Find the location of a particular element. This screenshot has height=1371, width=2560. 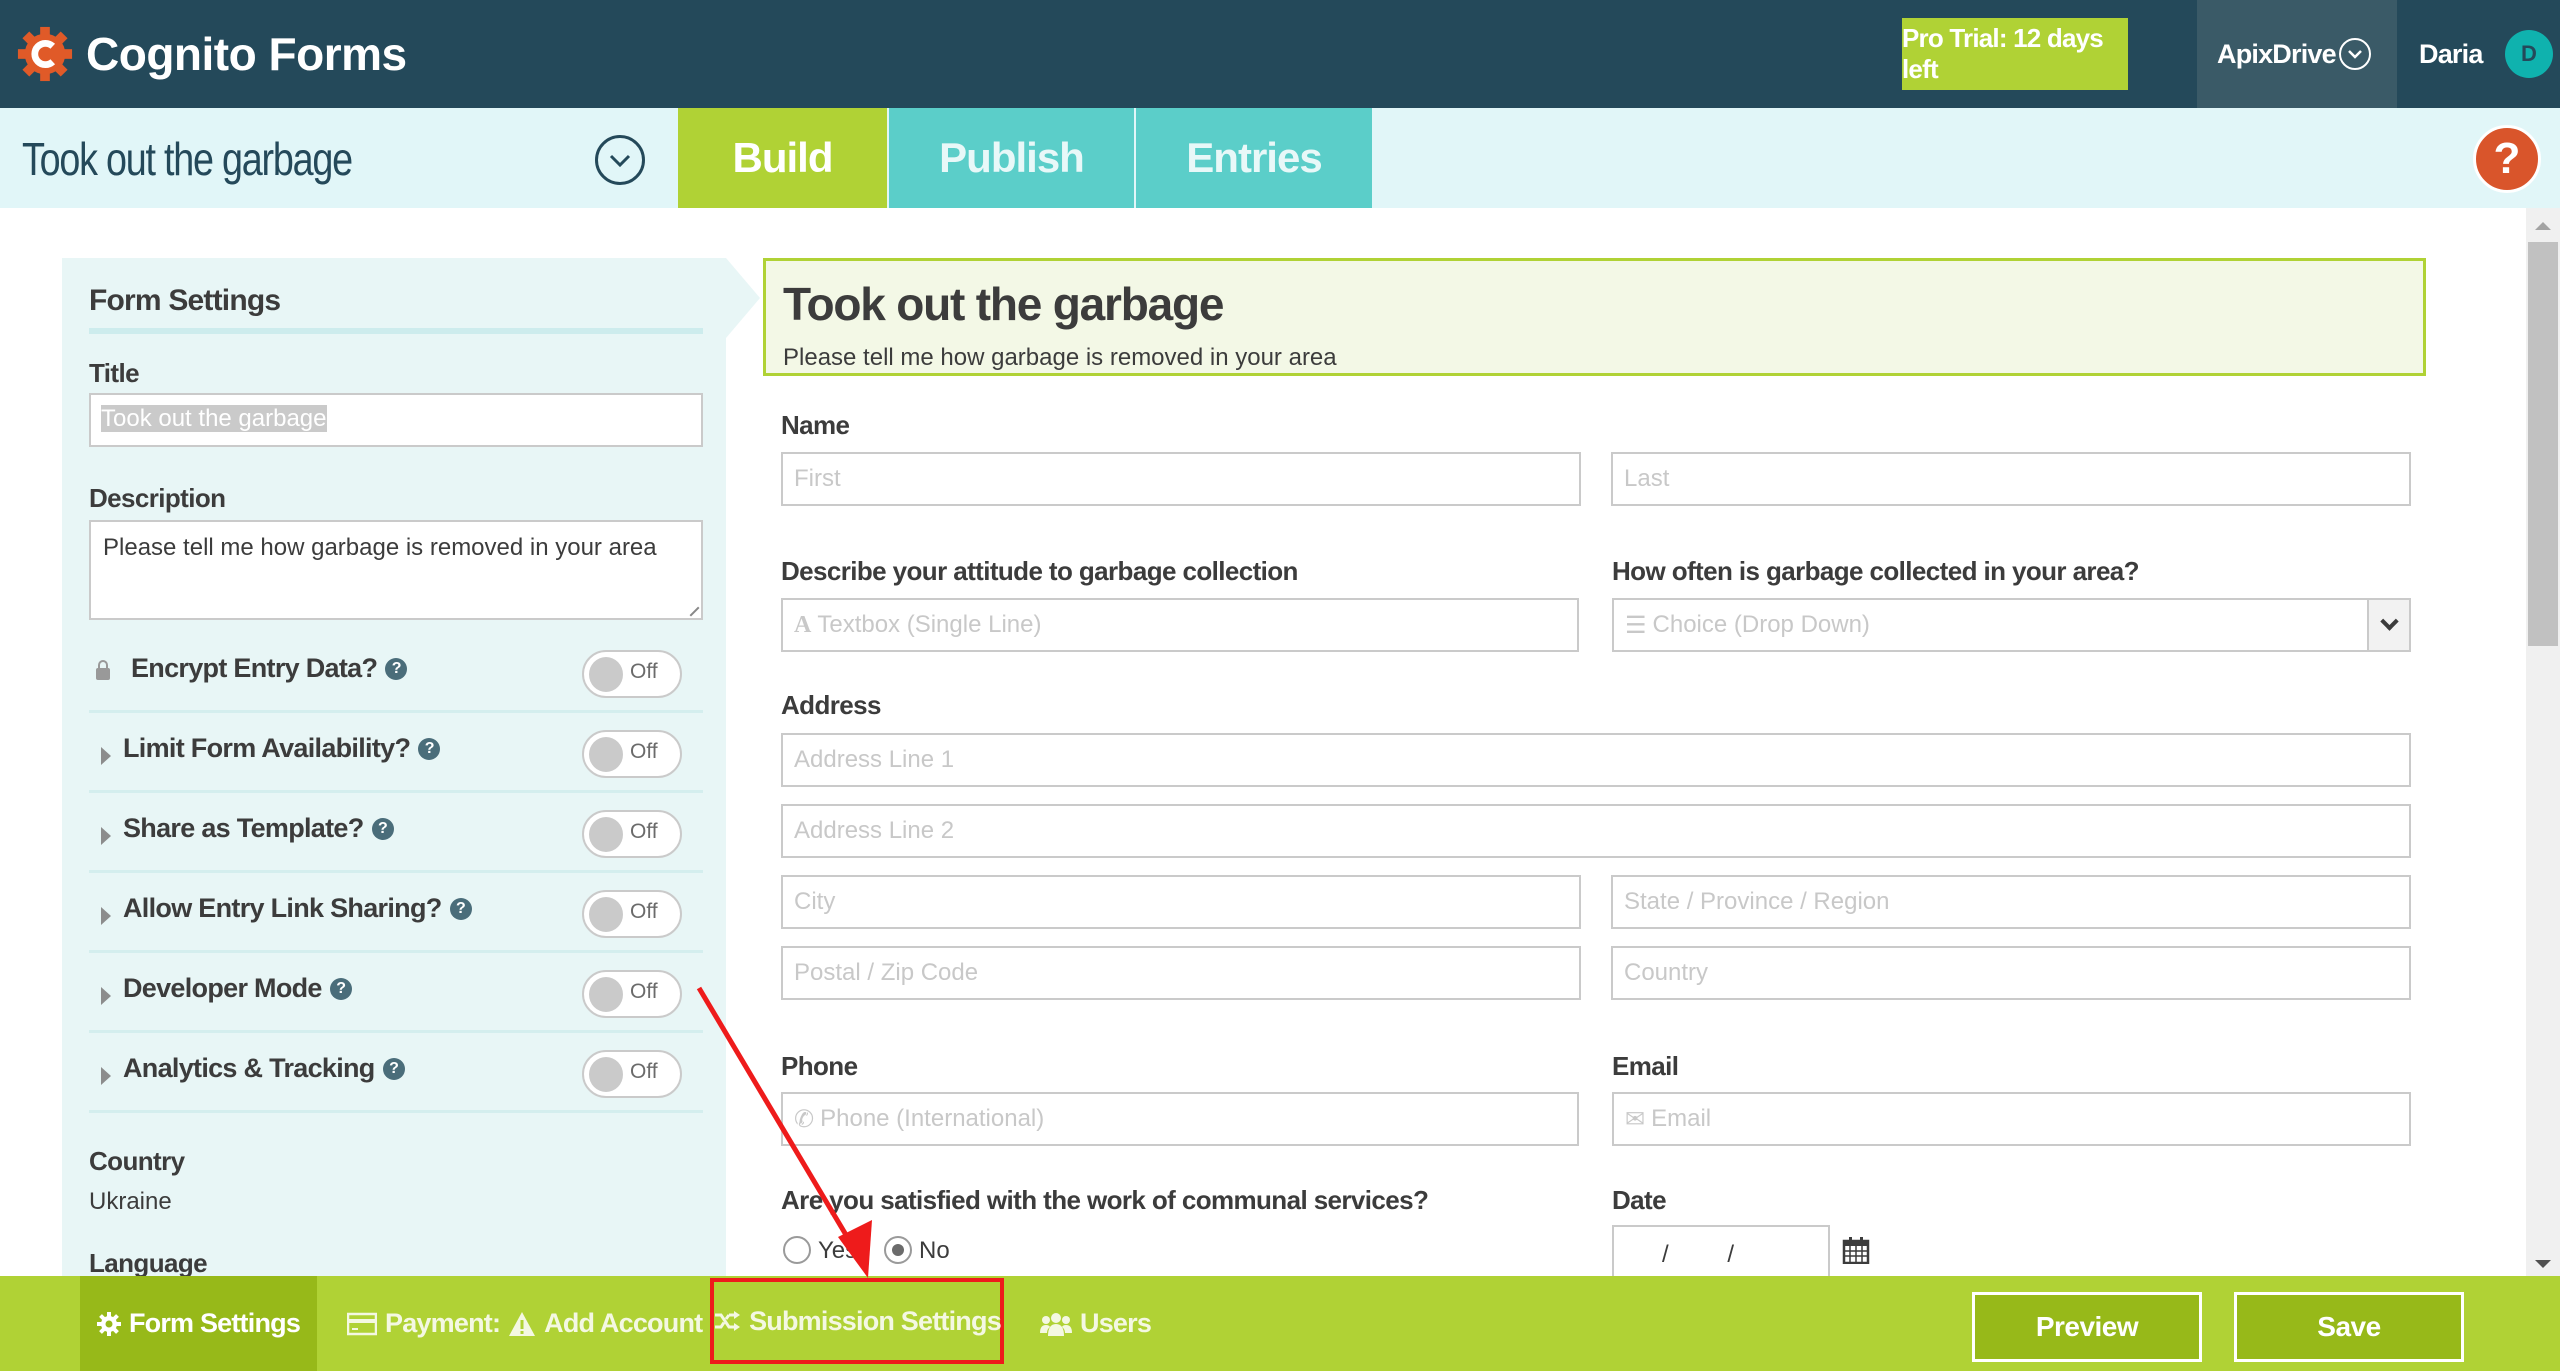

date-label: Date is located at coordinates (1639, 1200).